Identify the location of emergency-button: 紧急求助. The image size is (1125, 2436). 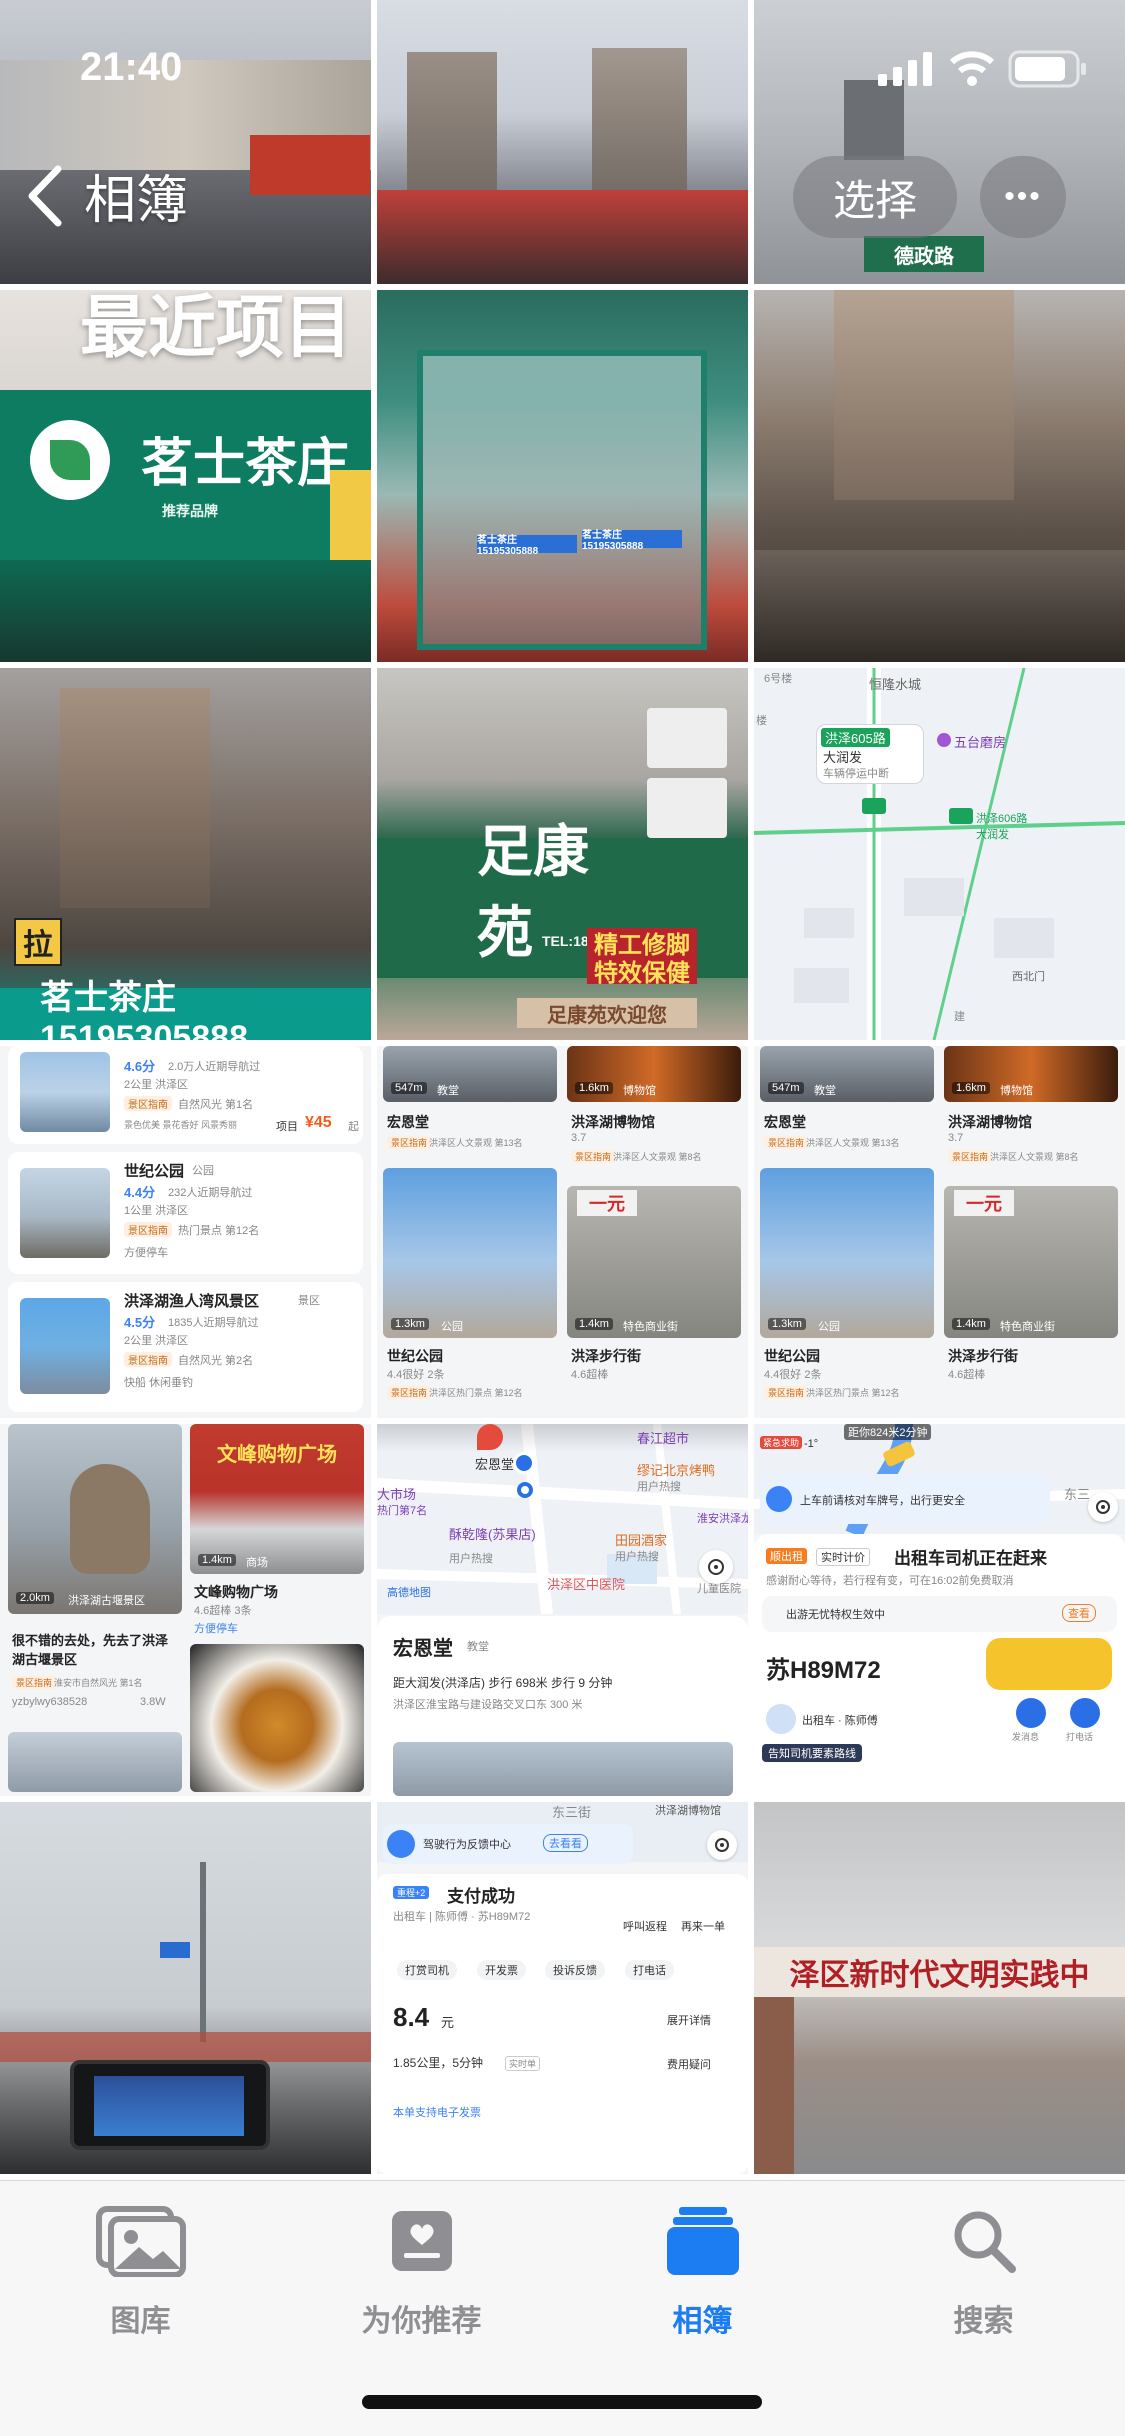
(781, 1442).